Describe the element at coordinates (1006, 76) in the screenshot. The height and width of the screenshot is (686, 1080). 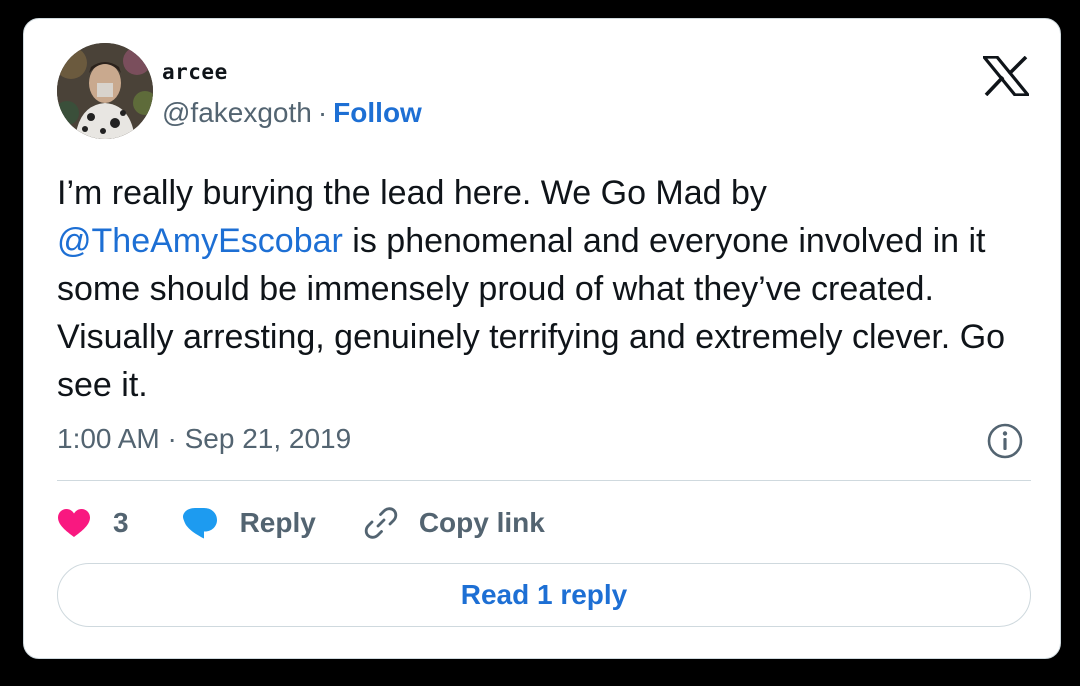
I see `x-logo-icon` at that location.